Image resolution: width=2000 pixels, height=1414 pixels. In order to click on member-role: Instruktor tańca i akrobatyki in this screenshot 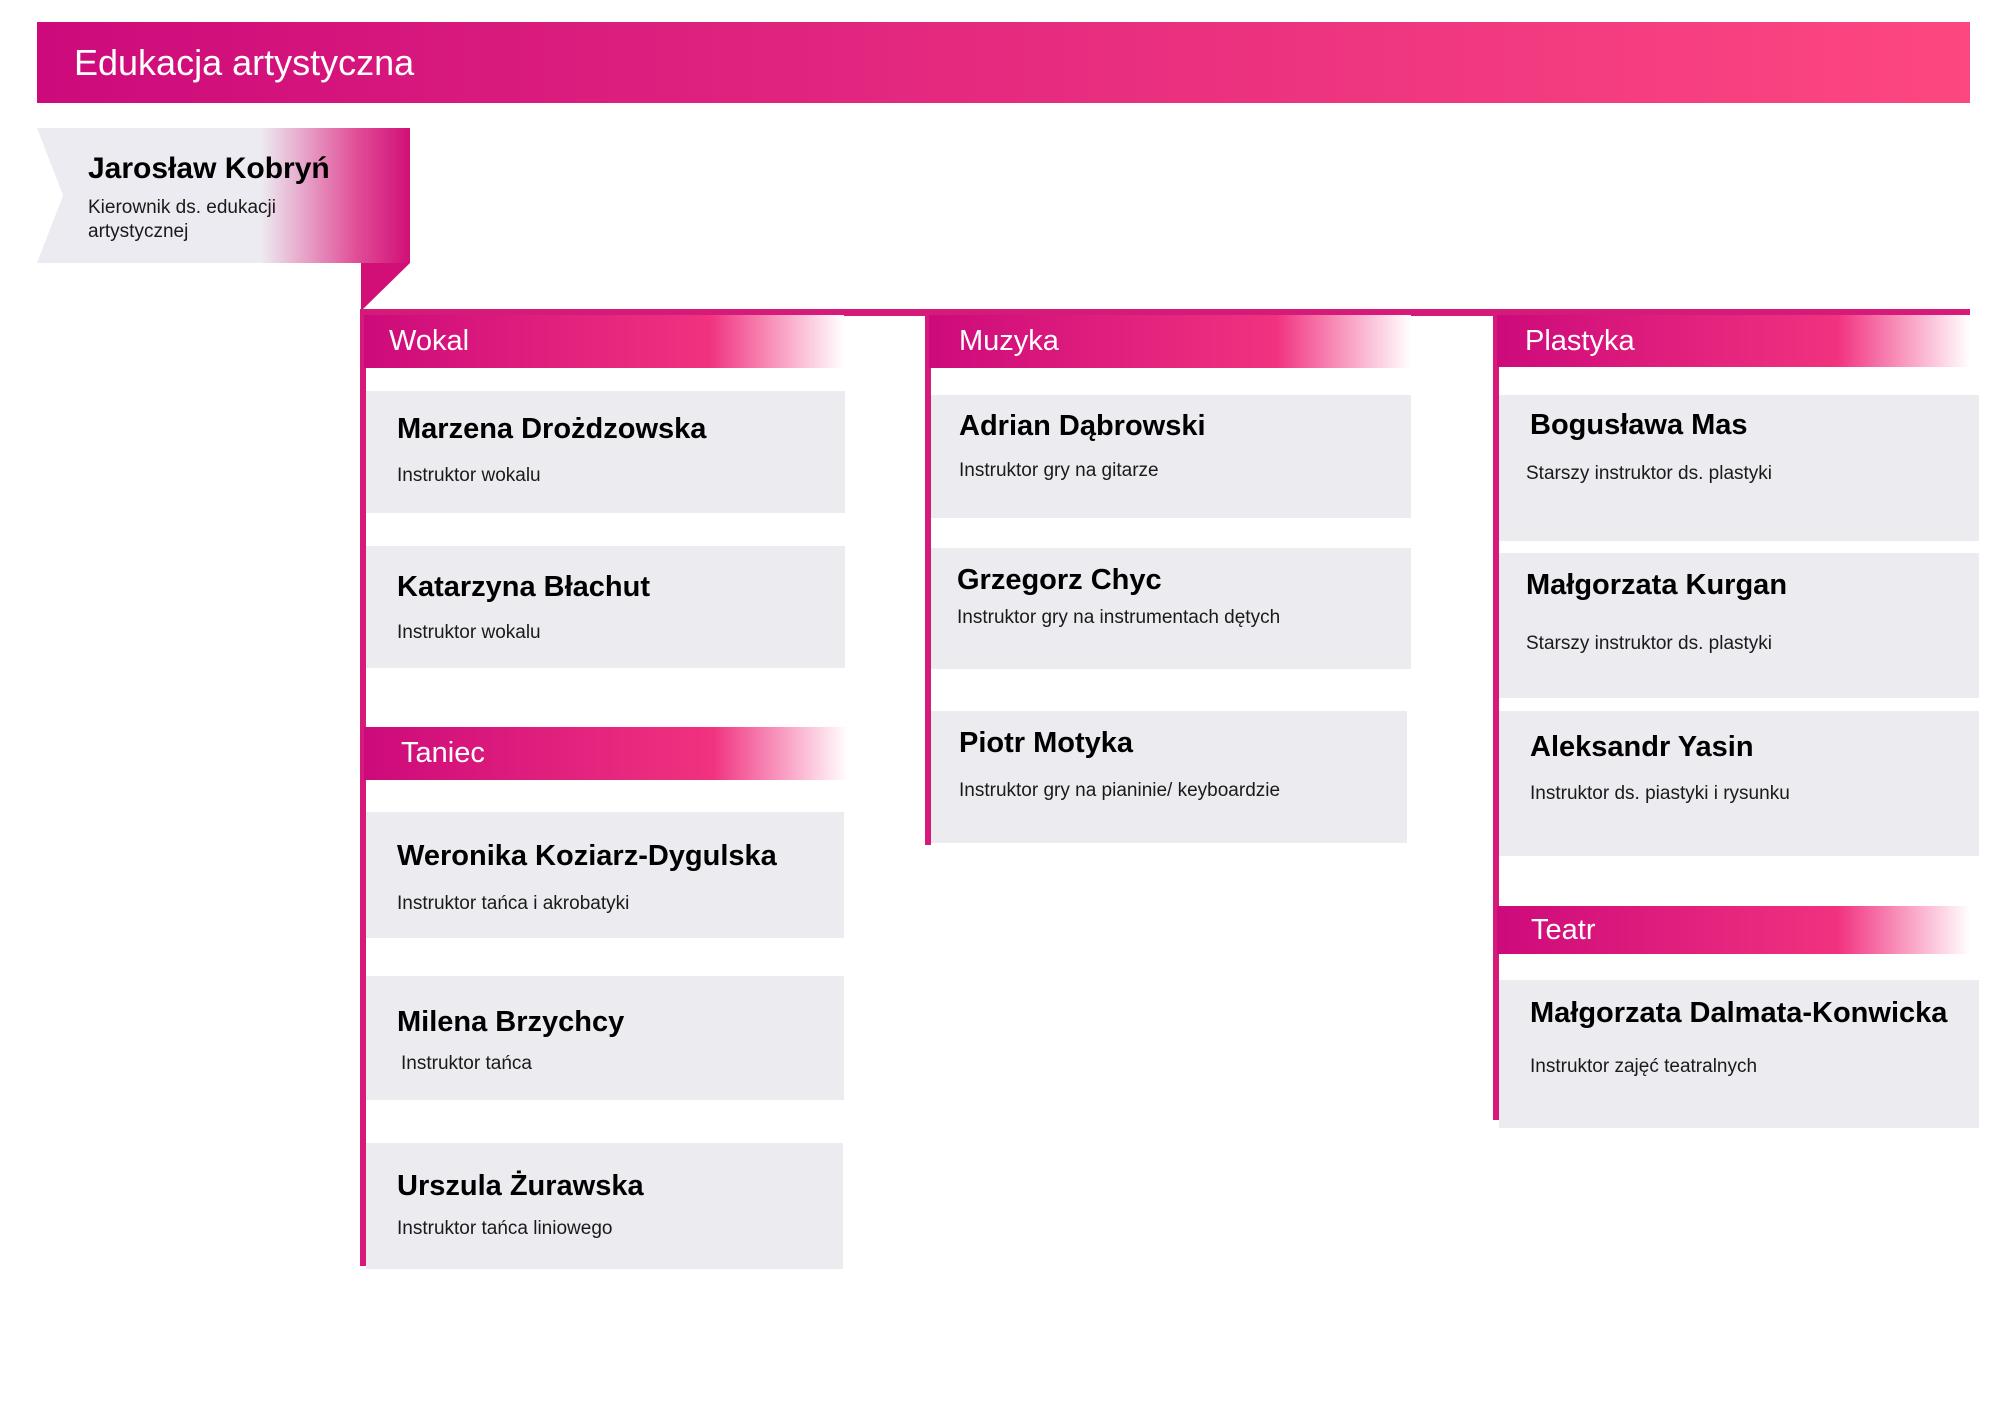, I will do `click(513, 903)`.